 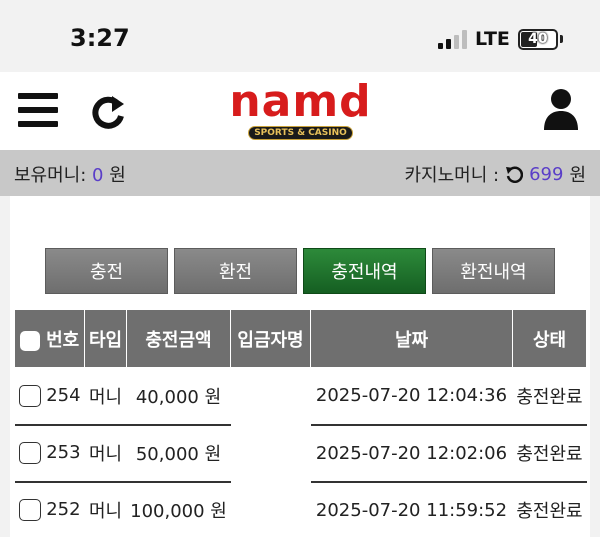 What do you see at coordinates (29, 340) in the screenshot?
I see `select-all-checkbox` at bounding box center [29, 340].